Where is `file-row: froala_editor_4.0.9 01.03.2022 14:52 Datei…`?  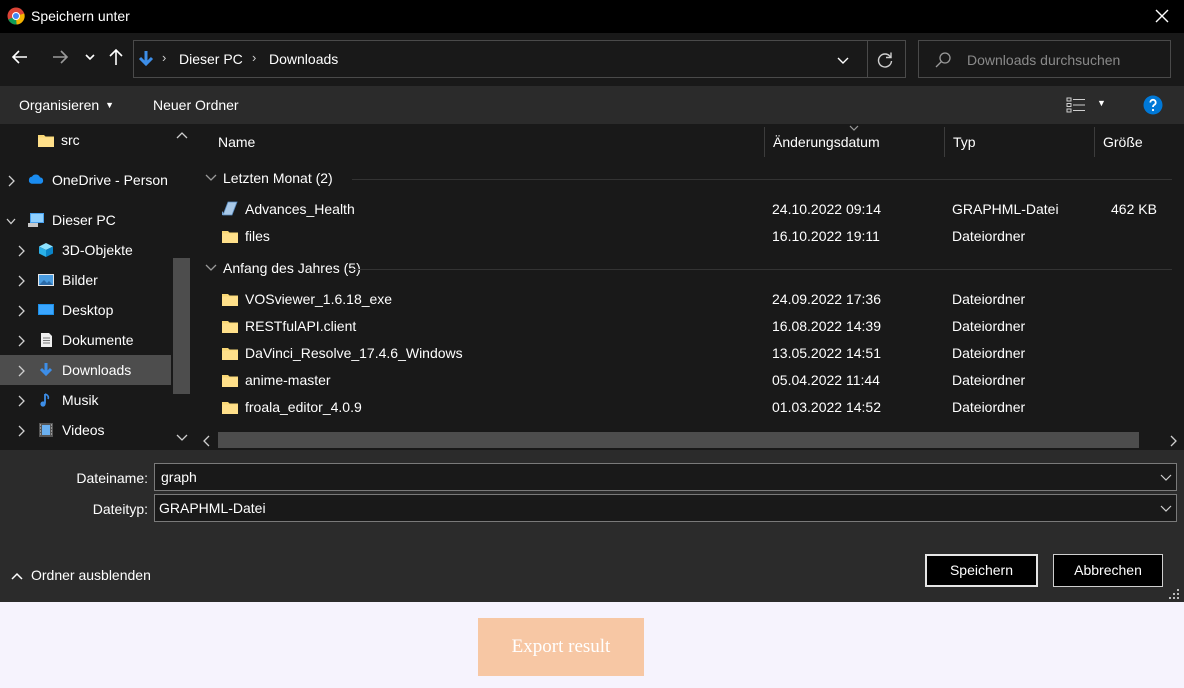 file-row: froala_editor_4.0.9 01.03.2022 14:52 Datei… is located at coordinates (690, 407).